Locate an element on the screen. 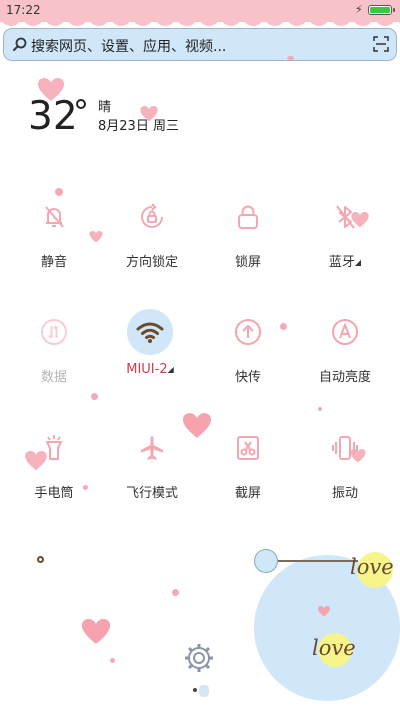 Image resolution: width=400 pixels, height=711 pixels. scan-icon is located at coordinates (381, 44).